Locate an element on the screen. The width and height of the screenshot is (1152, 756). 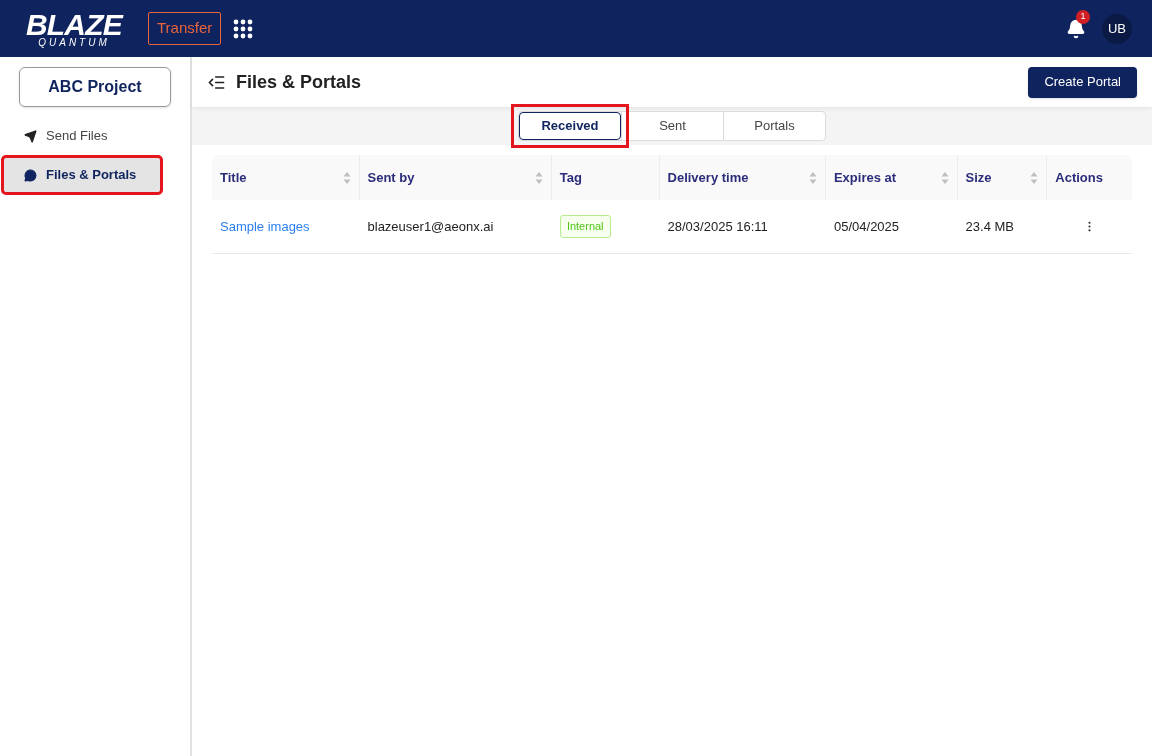
expiry-date: 05/04/2025 is located at coordinates (867, 226).